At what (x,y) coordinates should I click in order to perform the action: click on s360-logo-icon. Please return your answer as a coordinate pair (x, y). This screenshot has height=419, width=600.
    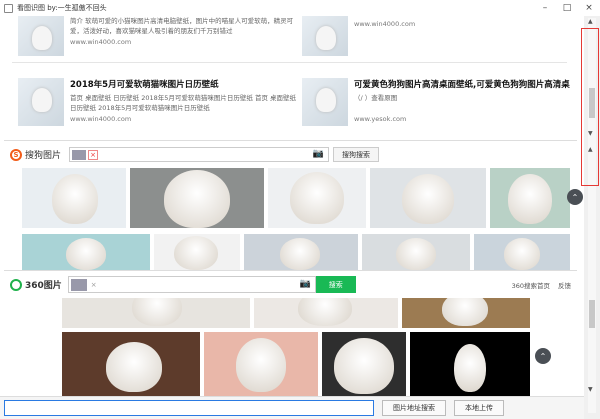
    Looking at the image, I should click on (16, 284).